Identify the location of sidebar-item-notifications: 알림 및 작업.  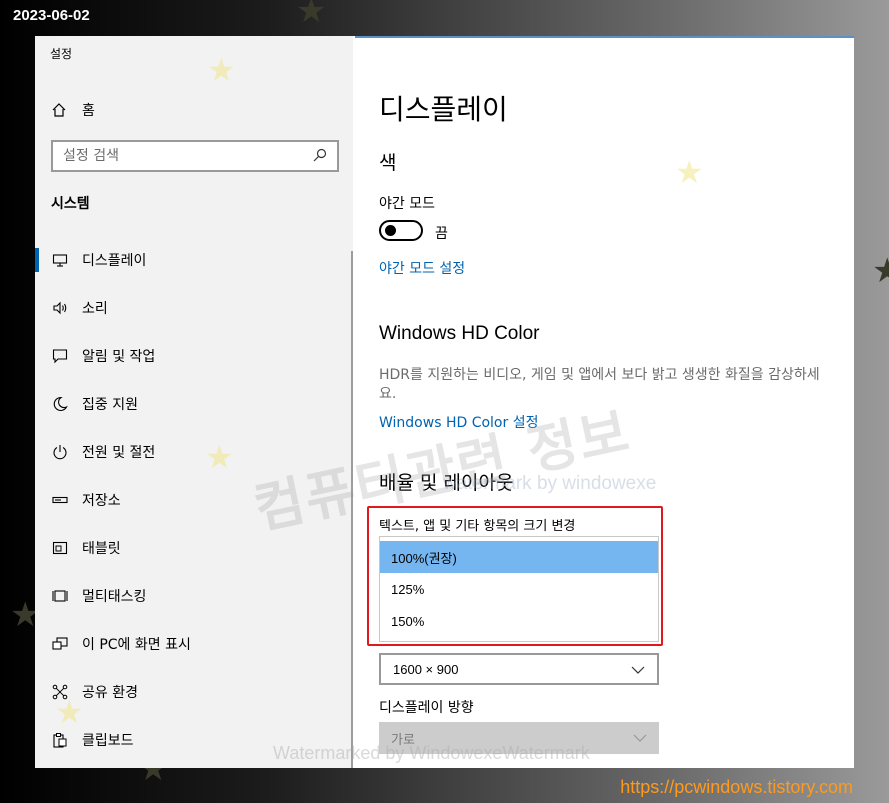
(193, 356).